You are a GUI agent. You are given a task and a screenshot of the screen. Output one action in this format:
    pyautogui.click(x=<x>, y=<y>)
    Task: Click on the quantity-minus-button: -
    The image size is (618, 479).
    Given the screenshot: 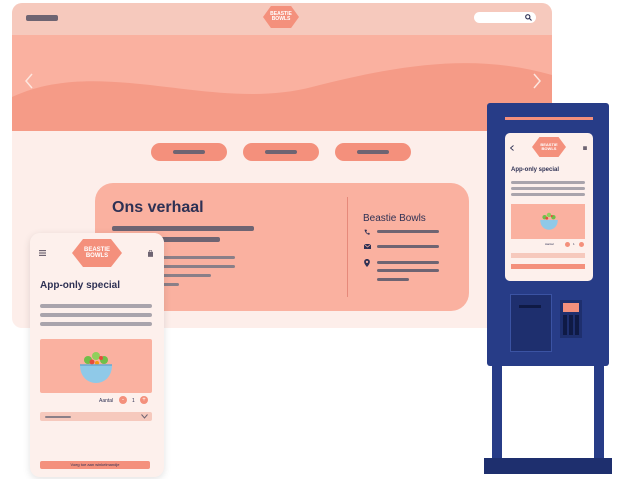 What is the action you would take?
    pyautogui.click(x=123, y=400)
    